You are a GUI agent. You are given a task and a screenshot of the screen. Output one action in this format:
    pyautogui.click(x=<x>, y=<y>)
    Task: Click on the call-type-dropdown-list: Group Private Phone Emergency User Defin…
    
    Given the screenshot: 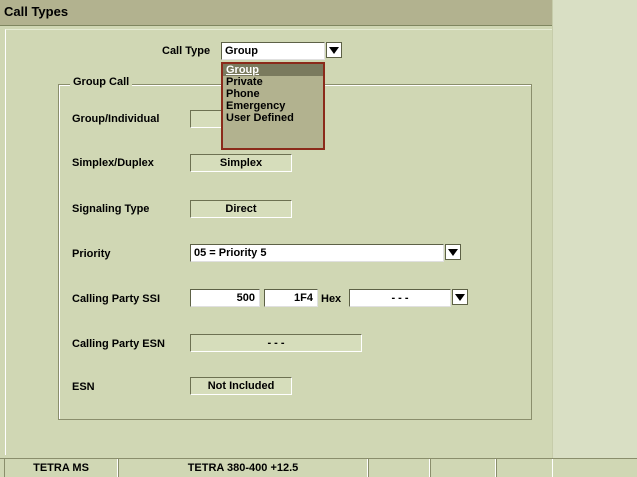 What is the action you would take?
    pyautogui.click(x=273, y=106)
    